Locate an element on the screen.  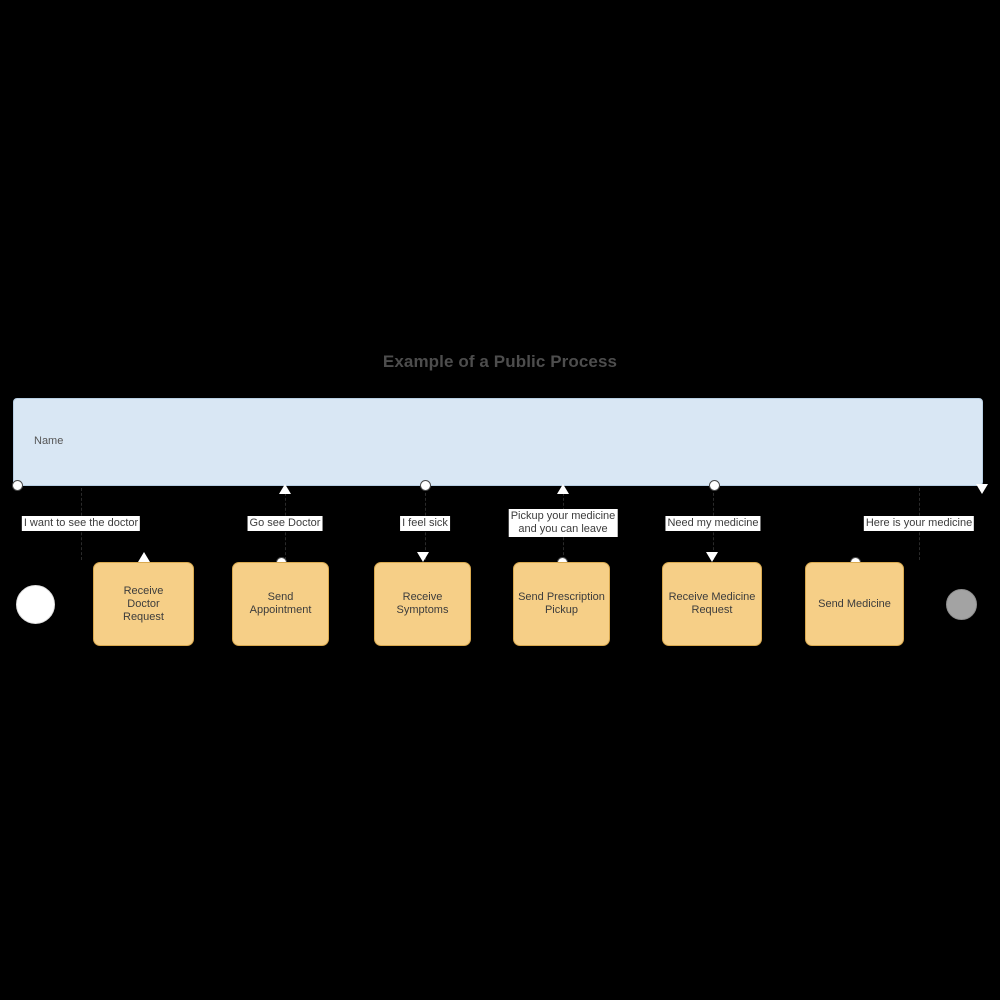
task-box: Send Medicine is located at coordinates (854, 604).